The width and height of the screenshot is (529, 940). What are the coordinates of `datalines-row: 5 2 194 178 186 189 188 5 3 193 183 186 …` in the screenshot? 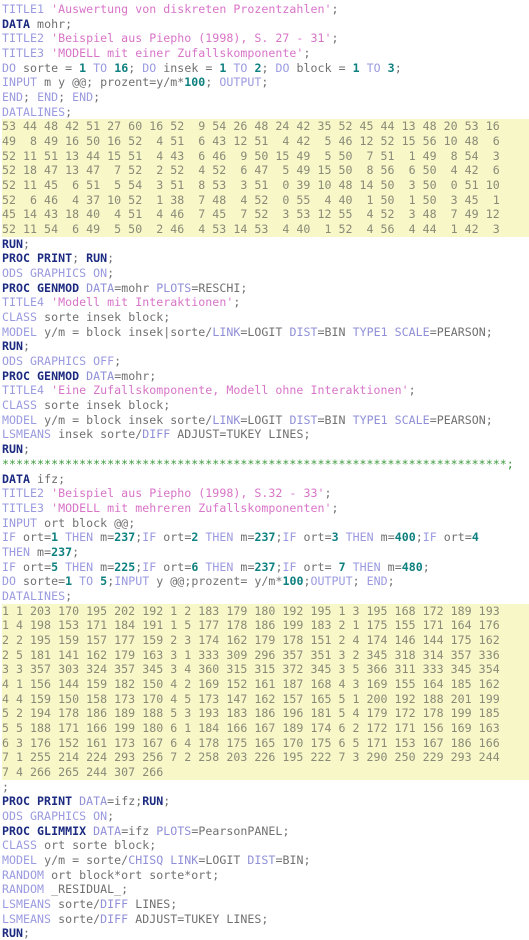 It's located at (265, 713).